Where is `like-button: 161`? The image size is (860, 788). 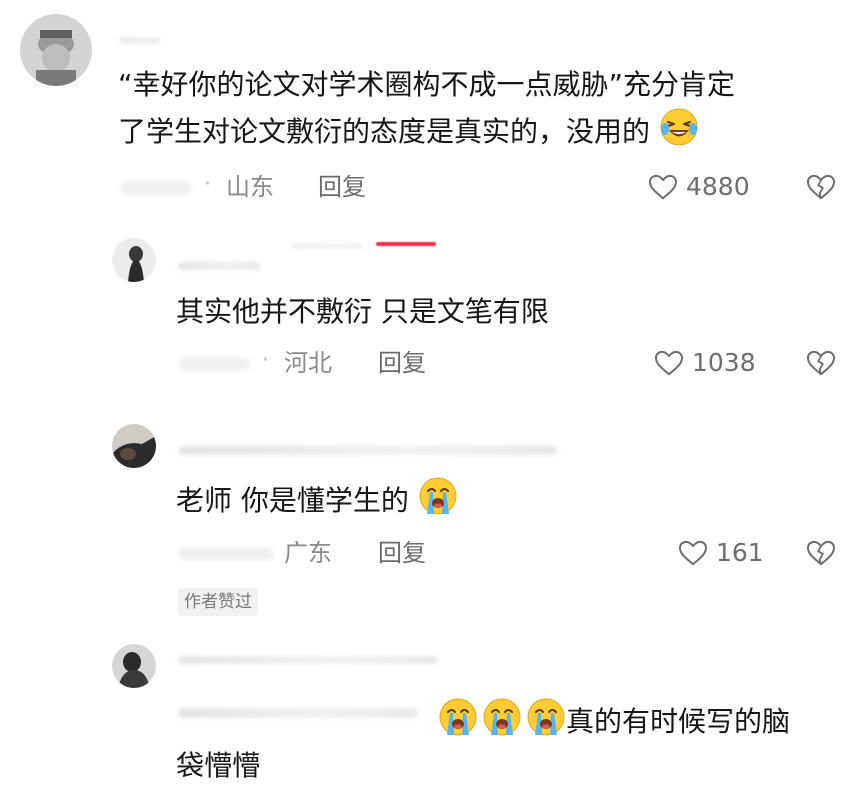
like-button: 161 is located at coordinates (721, 553).